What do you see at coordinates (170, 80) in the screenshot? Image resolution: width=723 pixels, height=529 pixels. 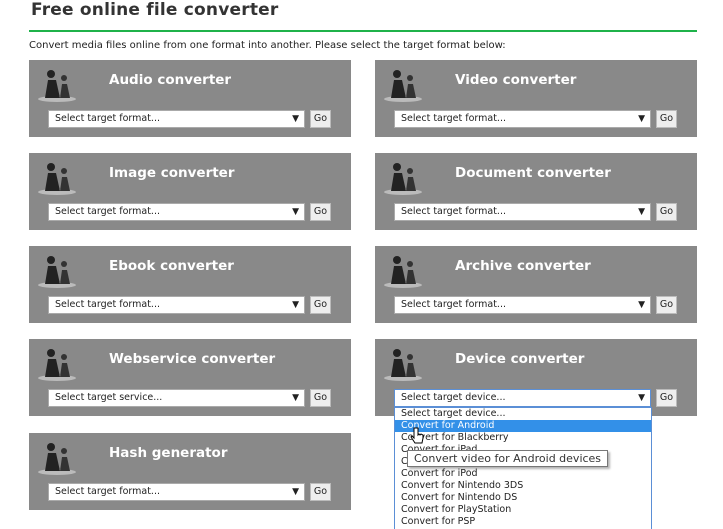 I see `panel-title: Audio converter` at bounding box center [170, 80].